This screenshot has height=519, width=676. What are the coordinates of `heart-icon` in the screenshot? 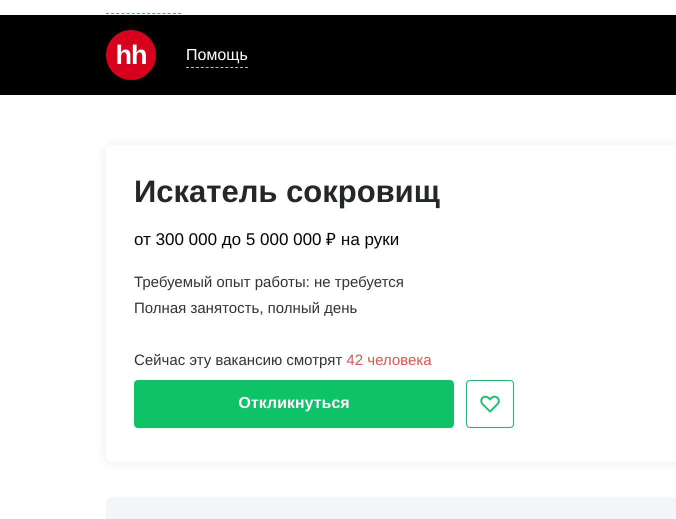 It's located at (490, 404).